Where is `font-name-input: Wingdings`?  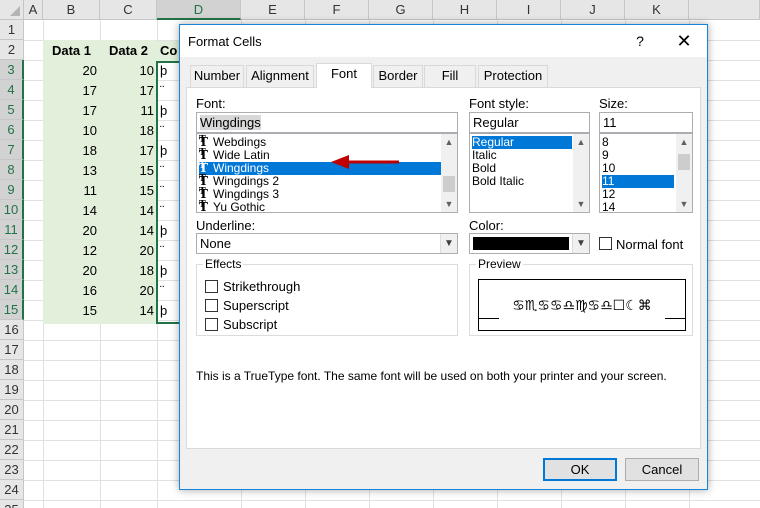 font-name-input: Wingdings is located at coordinates (327, 122).